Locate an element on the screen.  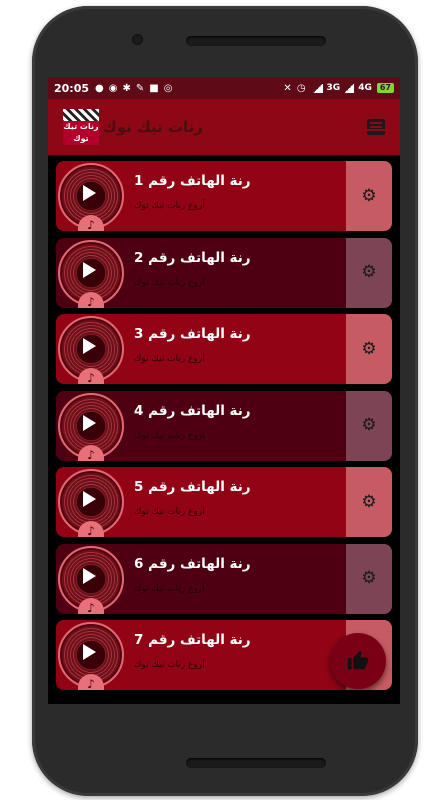
wrench-icon: ✎ is located at coordinates (140, 88).